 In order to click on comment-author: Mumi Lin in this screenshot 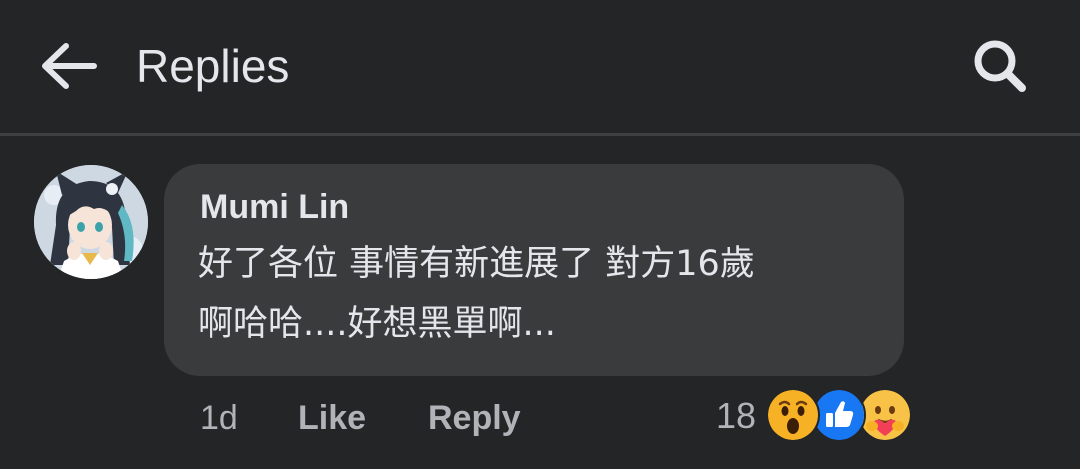, I will do `click(274, 207)`.